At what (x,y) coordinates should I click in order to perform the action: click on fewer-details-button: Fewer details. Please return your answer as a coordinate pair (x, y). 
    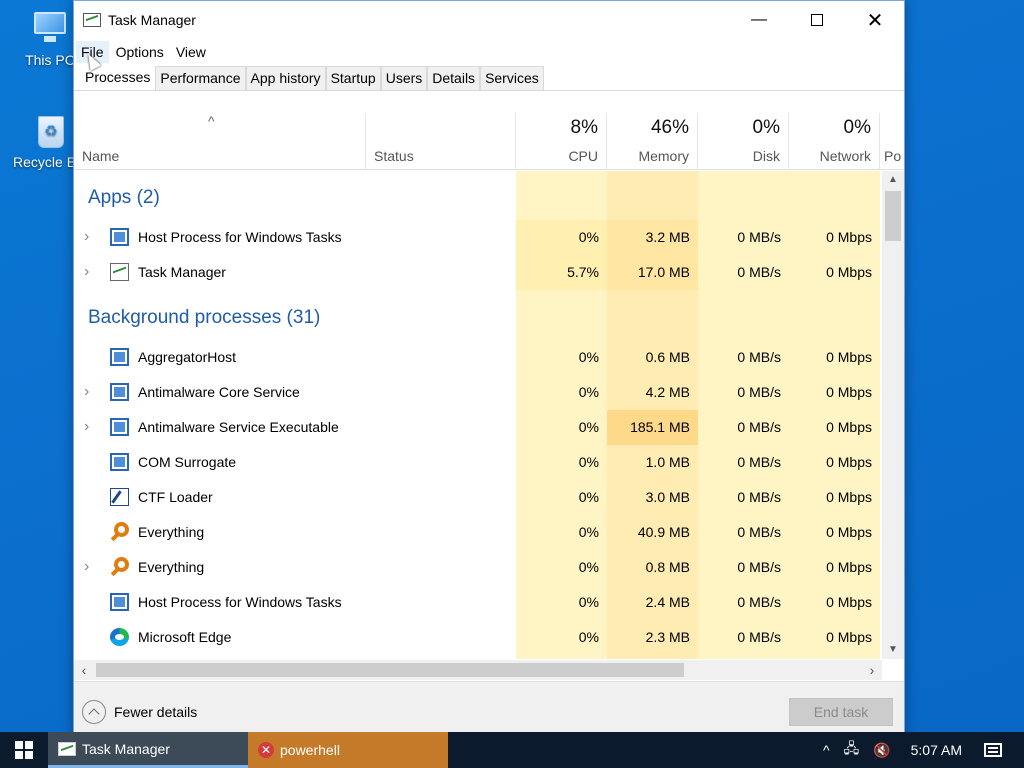
    Looking at the image, I should click on (139, 712).